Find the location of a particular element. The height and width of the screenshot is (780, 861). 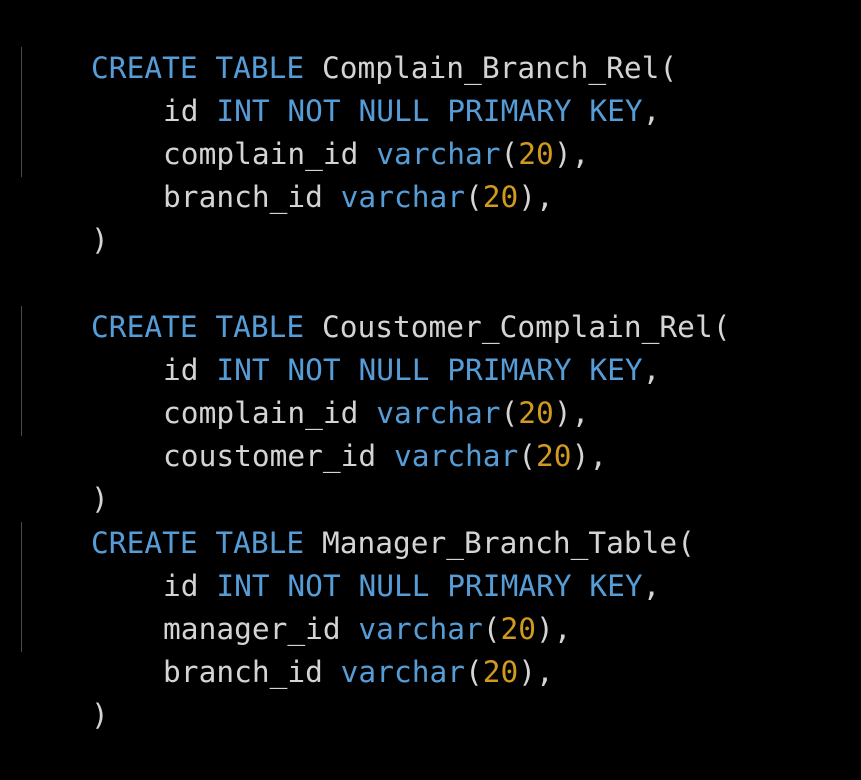

code-line-create-table: CREATE TABLE Coustomer_Complain_Rel( is located at coordinates (375, 303).